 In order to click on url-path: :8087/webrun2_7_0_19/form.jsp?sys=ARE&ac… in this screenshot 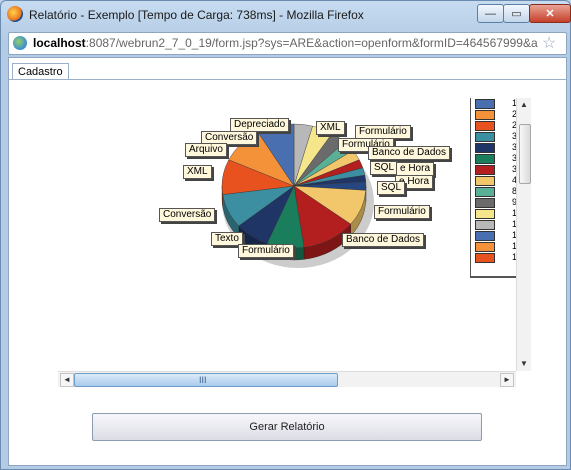, I will do `click(311, 43)`.